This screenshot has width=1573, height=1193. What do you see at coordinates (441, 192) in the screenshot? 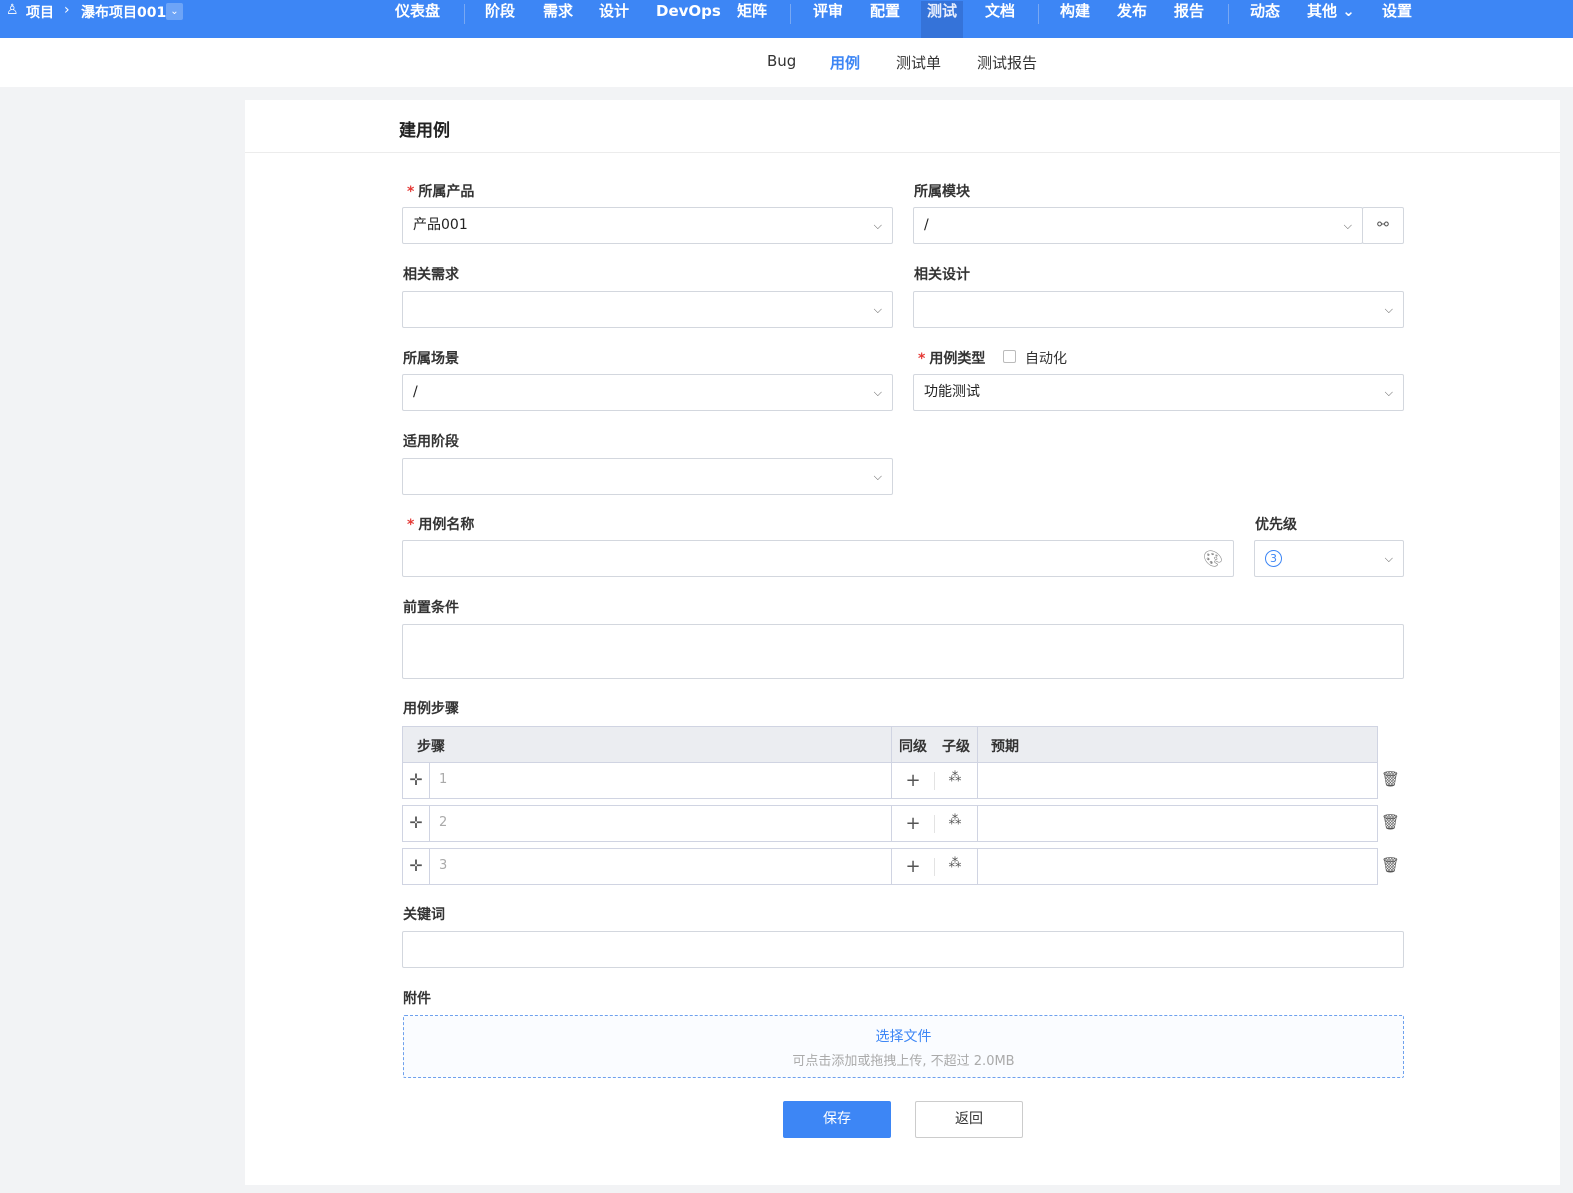
I see `product-label: * 所属产品` at bounding box center [441, 192].